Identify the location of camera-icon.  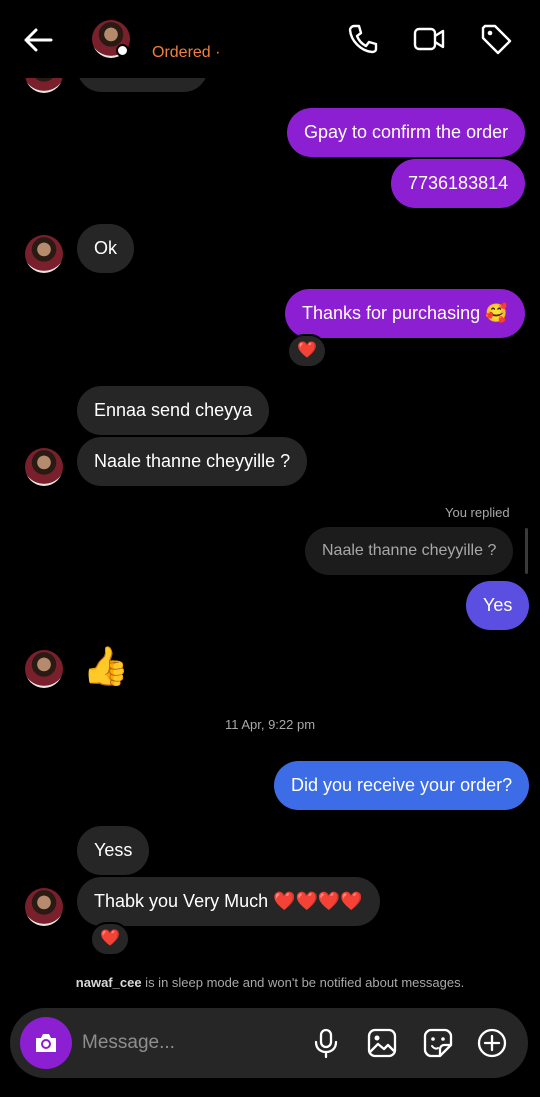
(46, 1043).